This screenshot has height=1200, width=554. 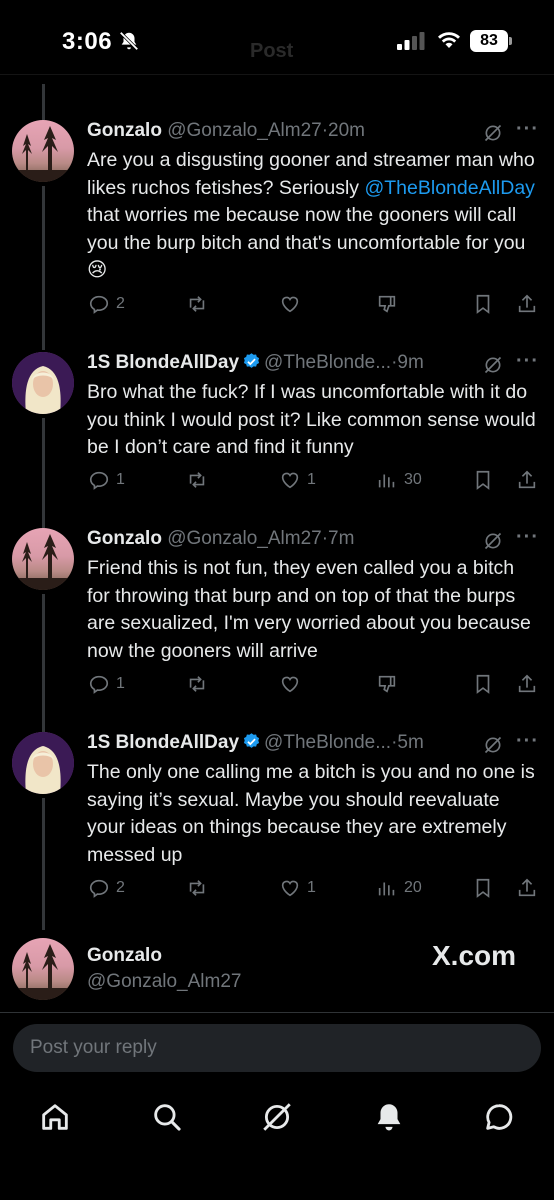 What do you see at coordinates (341, 538) in the screenshot?
I see `timestamp: 7m` at bounding box center [341, 538].